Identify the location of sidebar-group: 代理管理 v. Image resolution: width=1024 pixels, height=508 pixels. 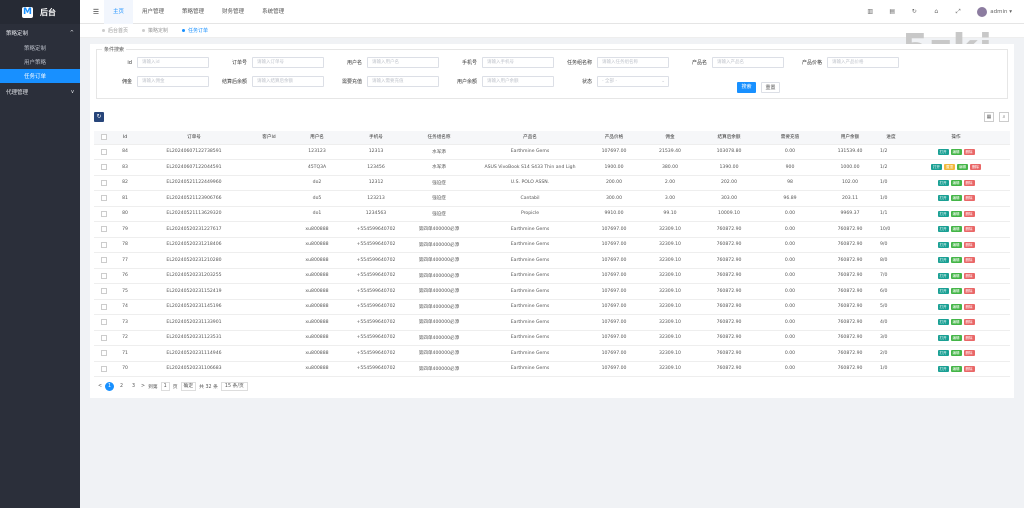
(40, 91).